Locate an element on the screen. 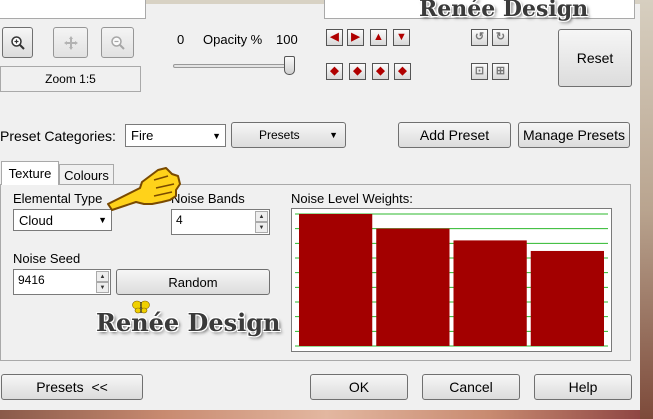 The height and width of the screenshot is (419, 653). elemental-type-label: Elemental Type is located at coordinates (58, 198).